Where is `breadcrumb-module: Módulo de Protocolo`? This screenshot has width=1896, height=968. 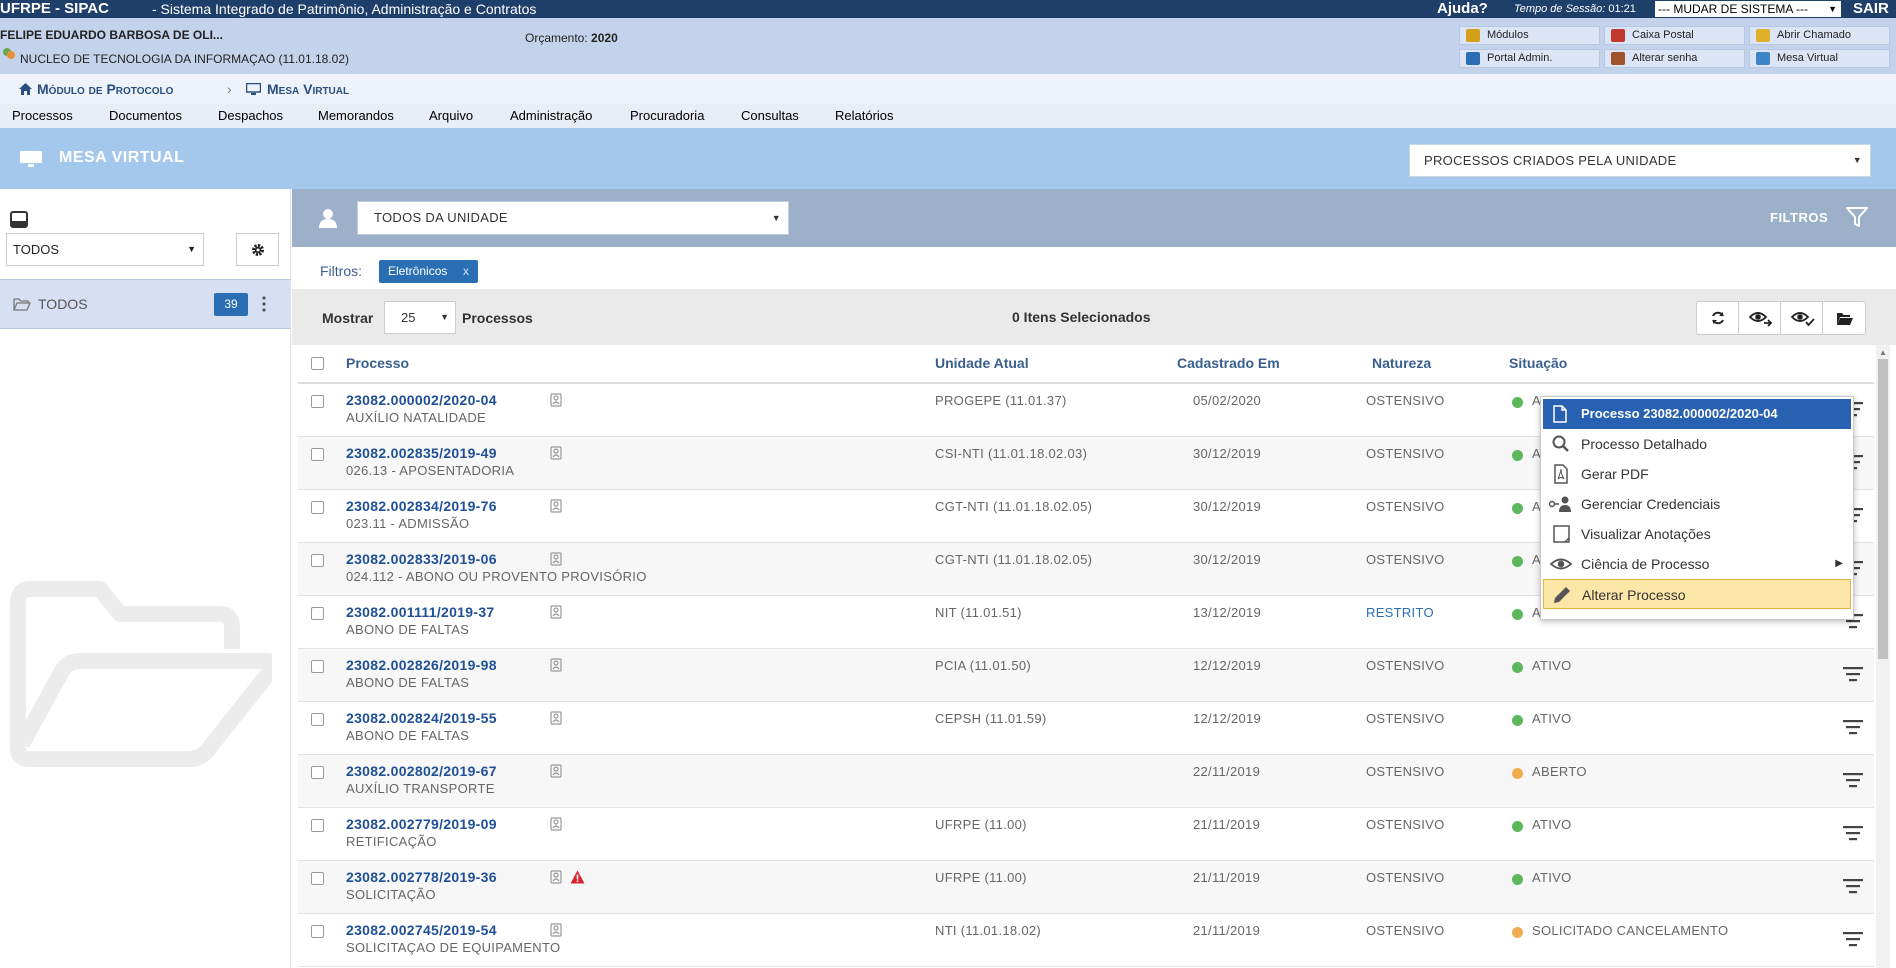 breadcrumb-module: Módulo de Protocolo is located at coordinates (105, 89).